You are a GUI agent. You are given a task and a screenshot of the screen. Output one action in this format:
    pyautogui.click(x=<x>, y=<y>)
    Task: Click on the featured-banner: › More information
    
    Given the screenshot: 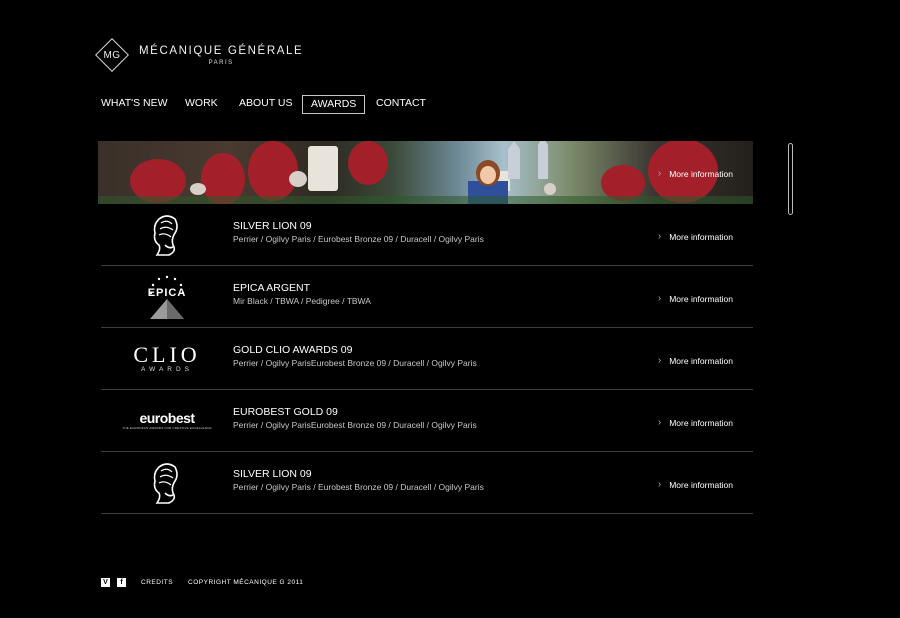 What is the action you would take?
    pyautogui.click(x=425, y=172)
    